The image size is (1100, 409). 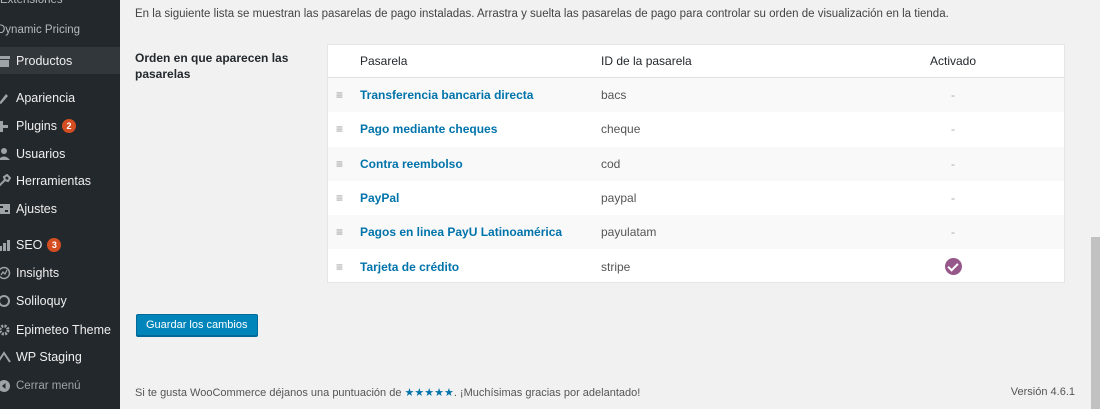 I want to click on gateway-id: cod, so click(x=611, y=163).